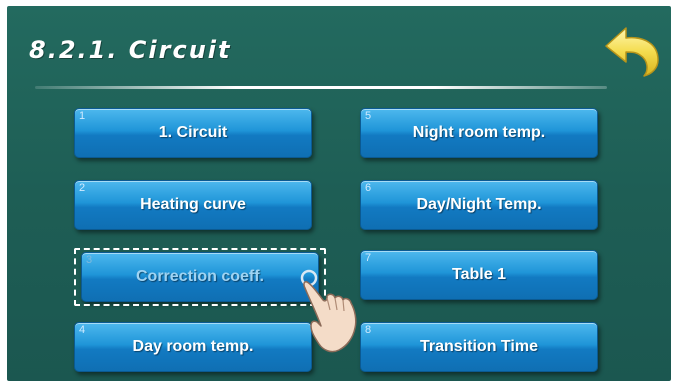 The height and width of the screenshot is (387, 677). I want to click on button-day-room-temp: 4 Day room temp., so click(193, 347).